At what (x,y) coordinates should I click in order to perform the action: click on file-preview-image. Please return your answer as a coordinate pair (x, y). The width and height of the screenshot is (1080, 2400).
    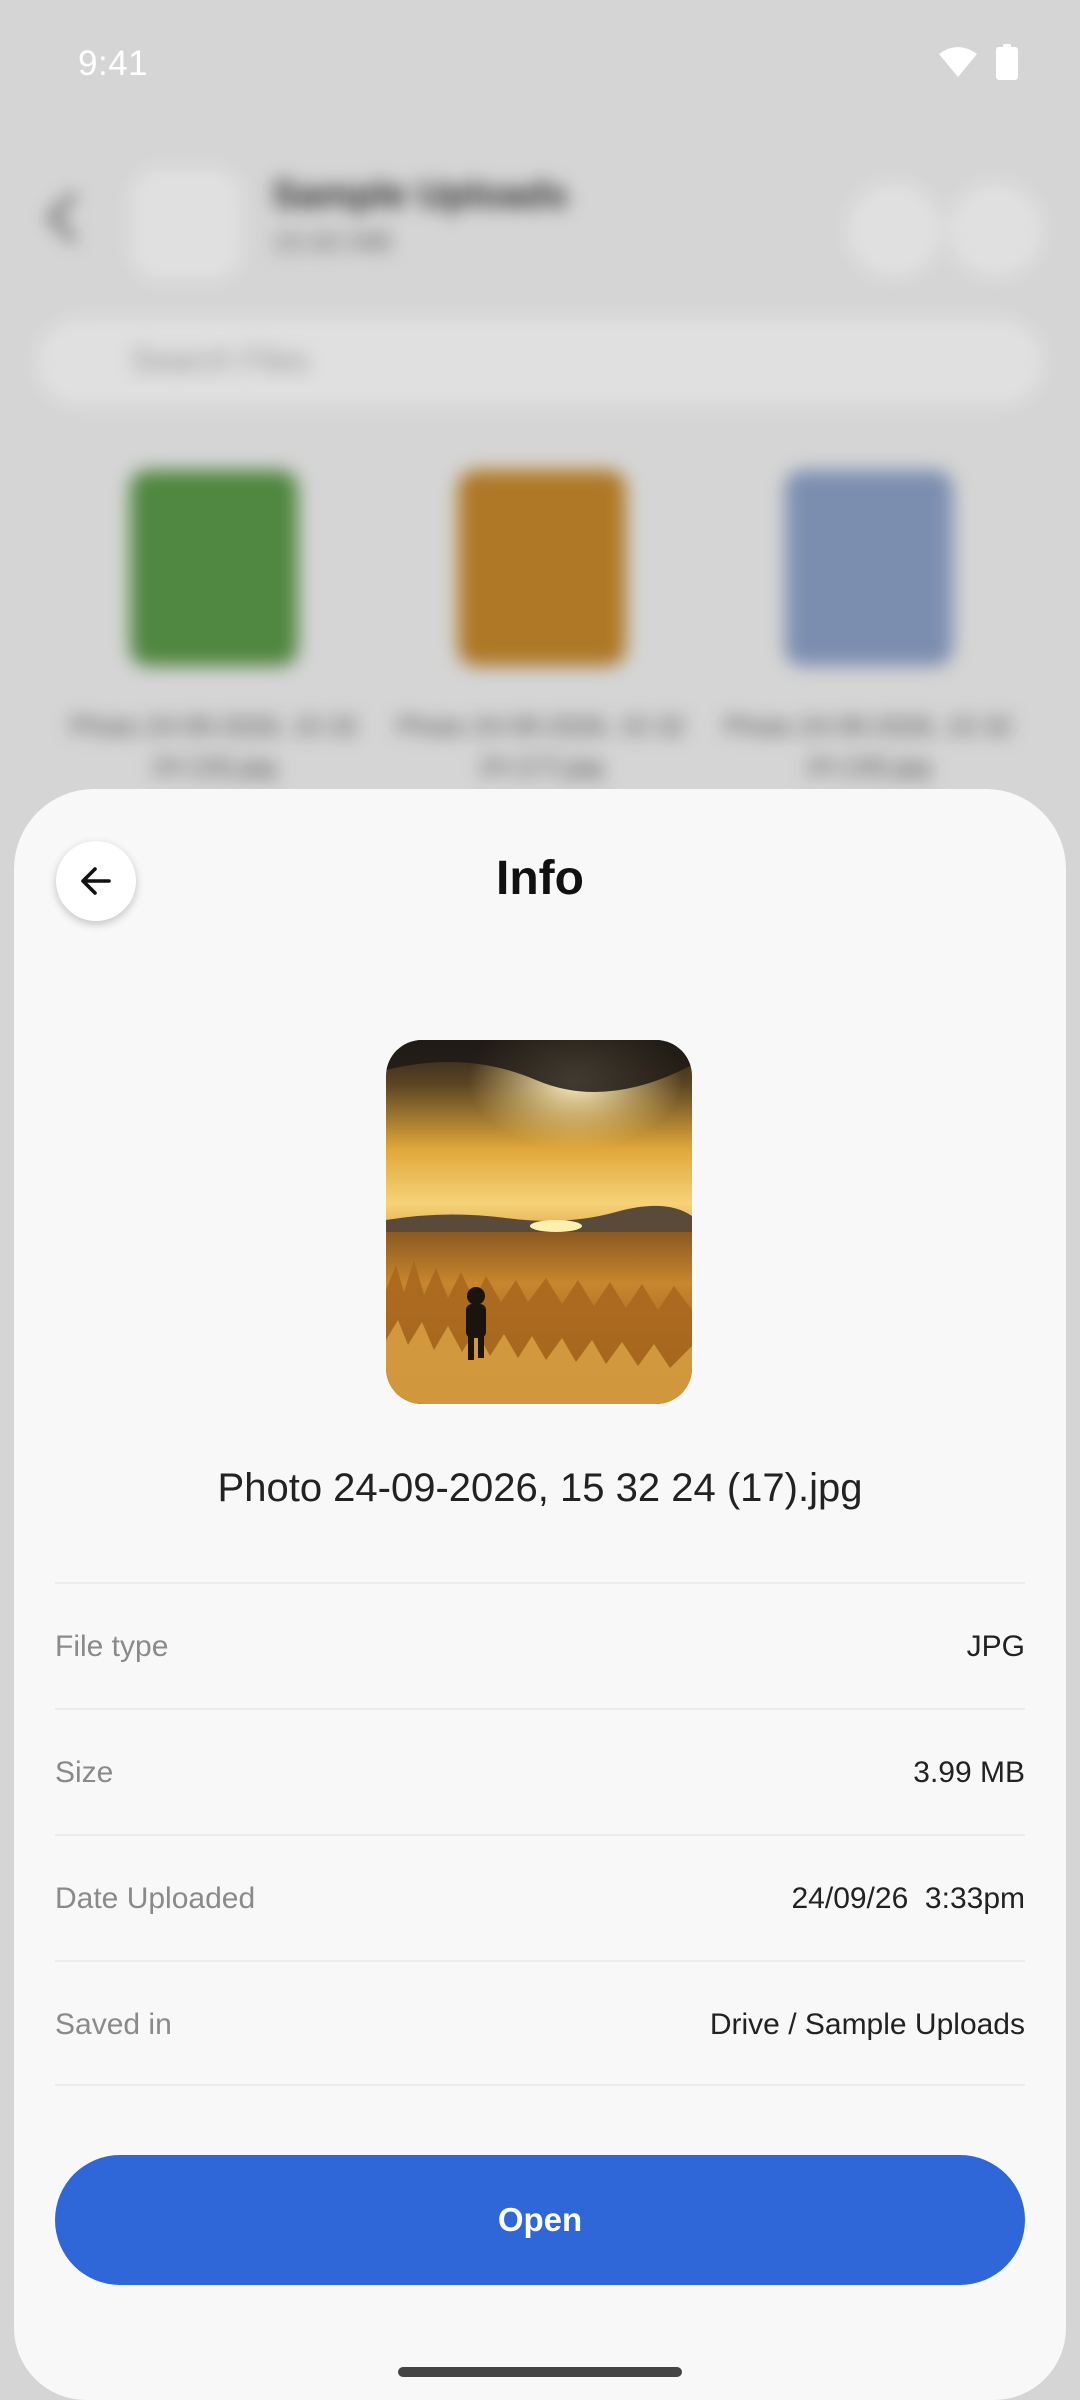
    Looking at the image, I should click on (539, 1222).